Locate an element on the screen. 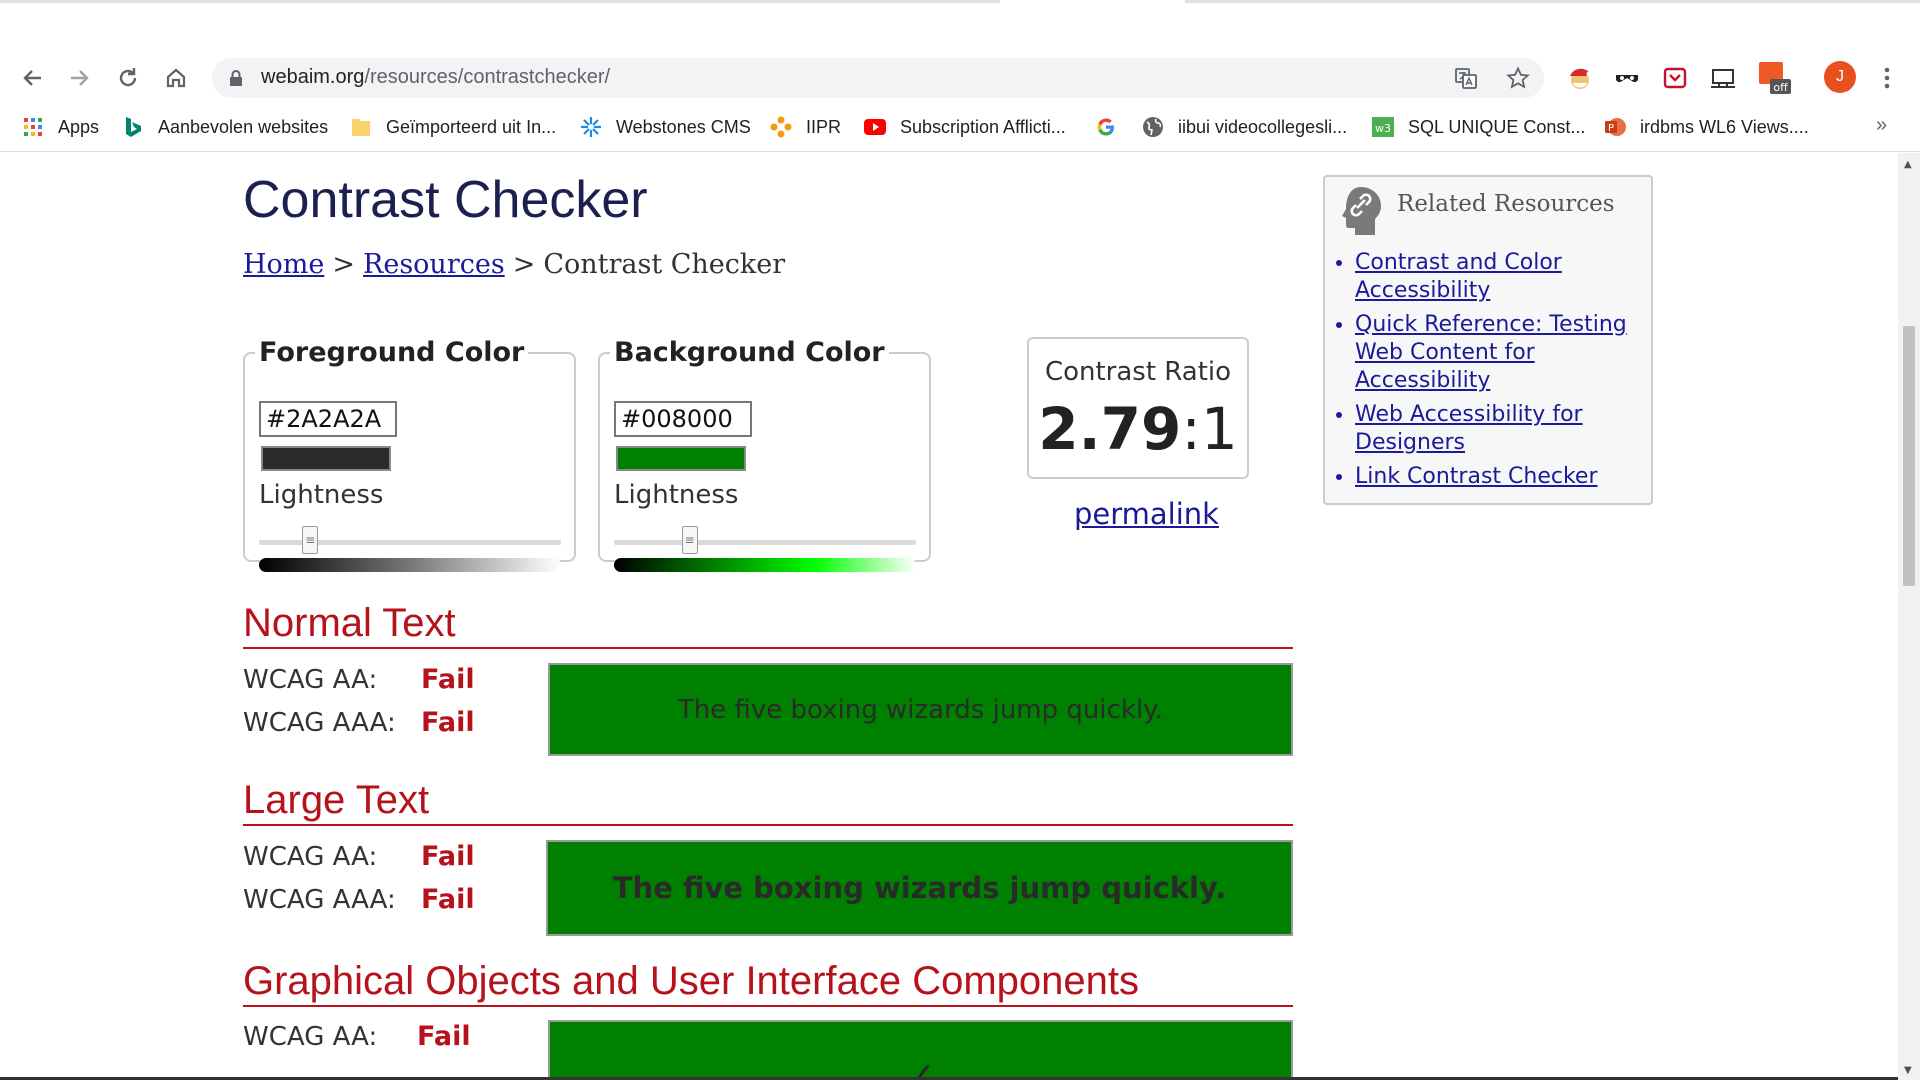  pocket-icon is located at coordinates (1675, 78).